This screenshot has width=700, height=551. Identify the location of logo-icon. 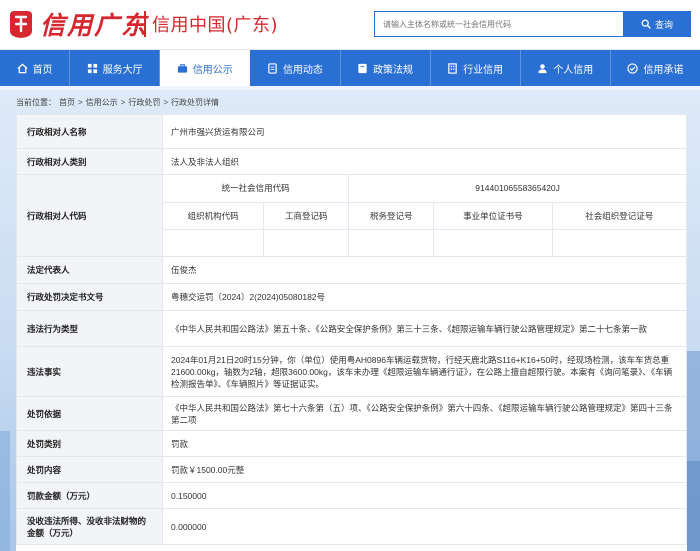
(21, 24).